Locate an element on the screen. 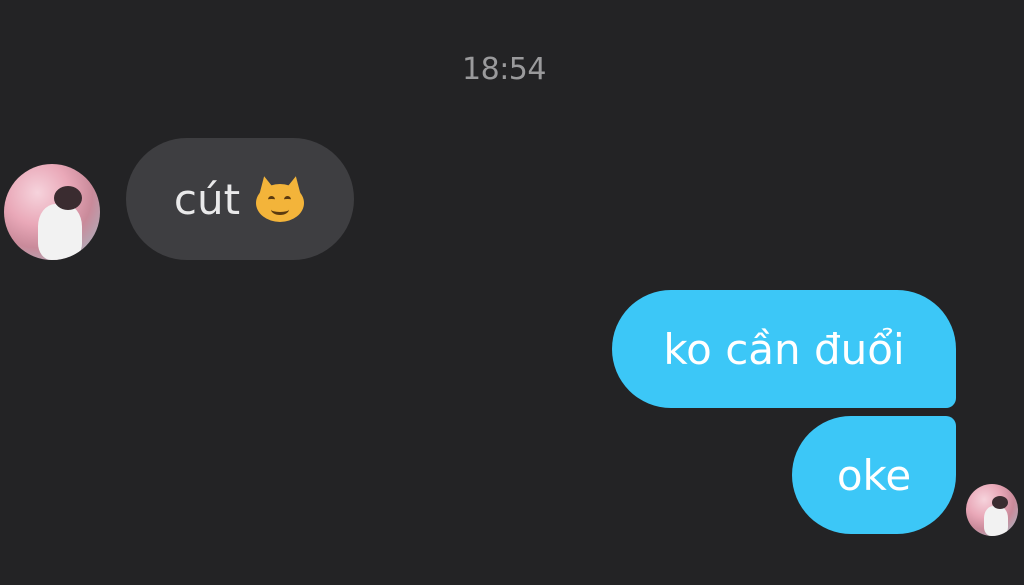 The height and width of the screenshot is (585, 1024). message-text: ko cần đuổi is located at coordinates (784, 349).